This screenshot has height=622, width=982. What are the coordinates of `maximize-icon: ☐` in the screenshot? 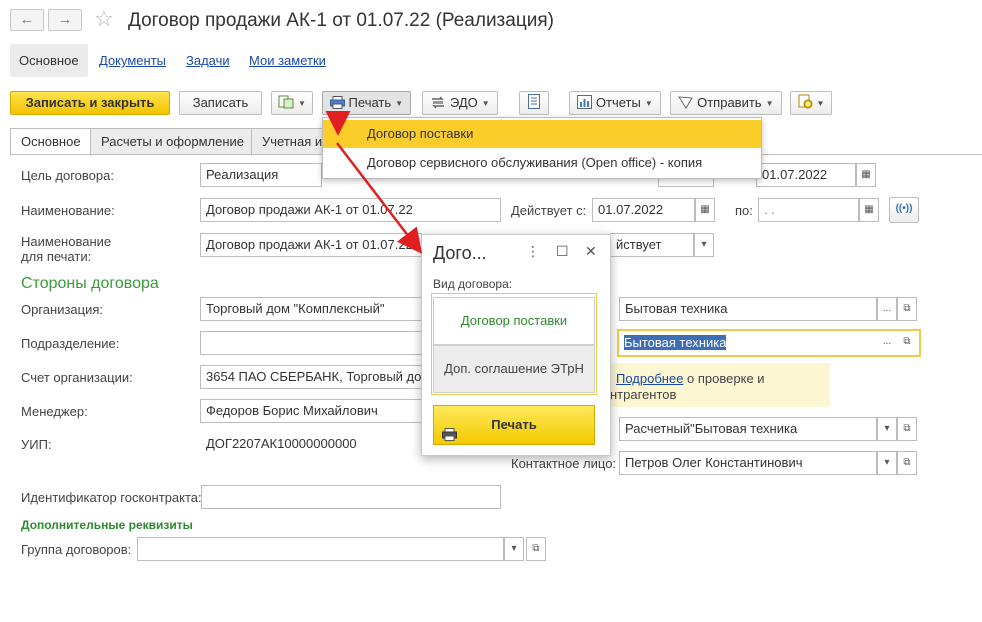 It's located at (562, 251).